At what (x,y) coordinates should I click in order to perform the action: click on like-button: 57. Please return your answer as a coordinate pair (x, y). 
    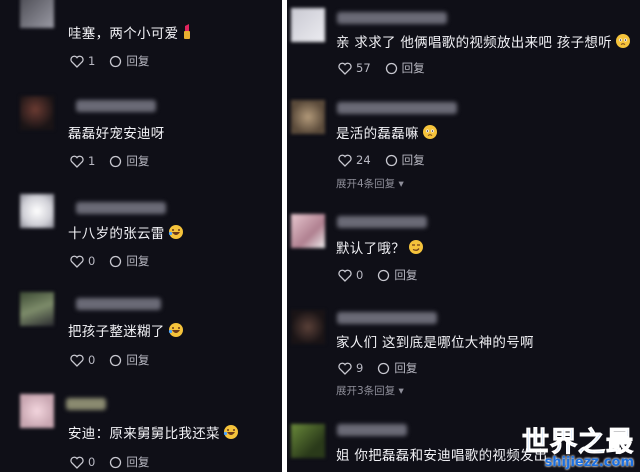
    Looking at the image, I should click on (354, 68).